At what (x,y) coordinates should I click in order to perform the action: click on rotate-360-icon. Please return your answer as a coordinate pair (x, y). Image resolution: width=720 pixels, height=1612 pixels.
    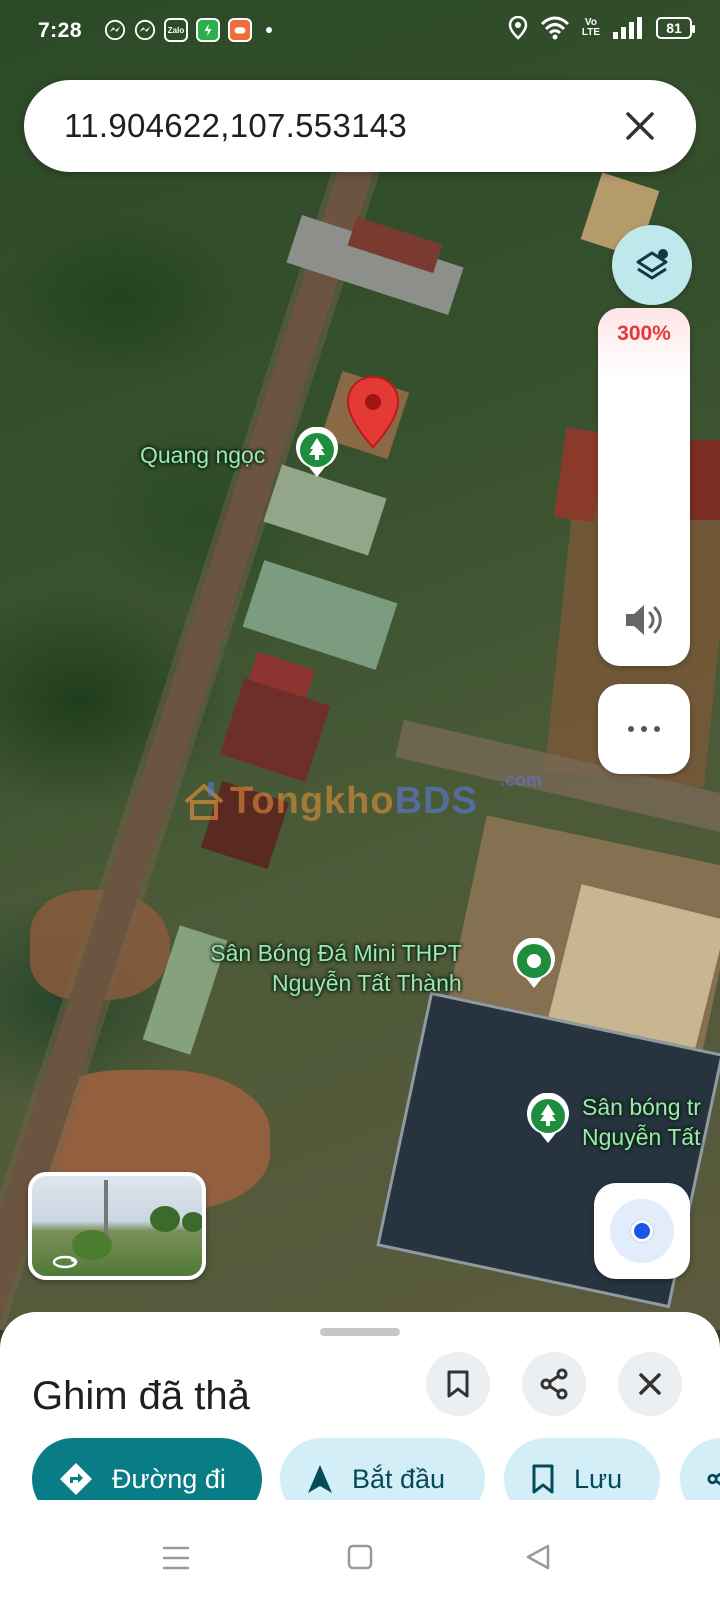
    Looking at the image, I should click on (65, 1262).